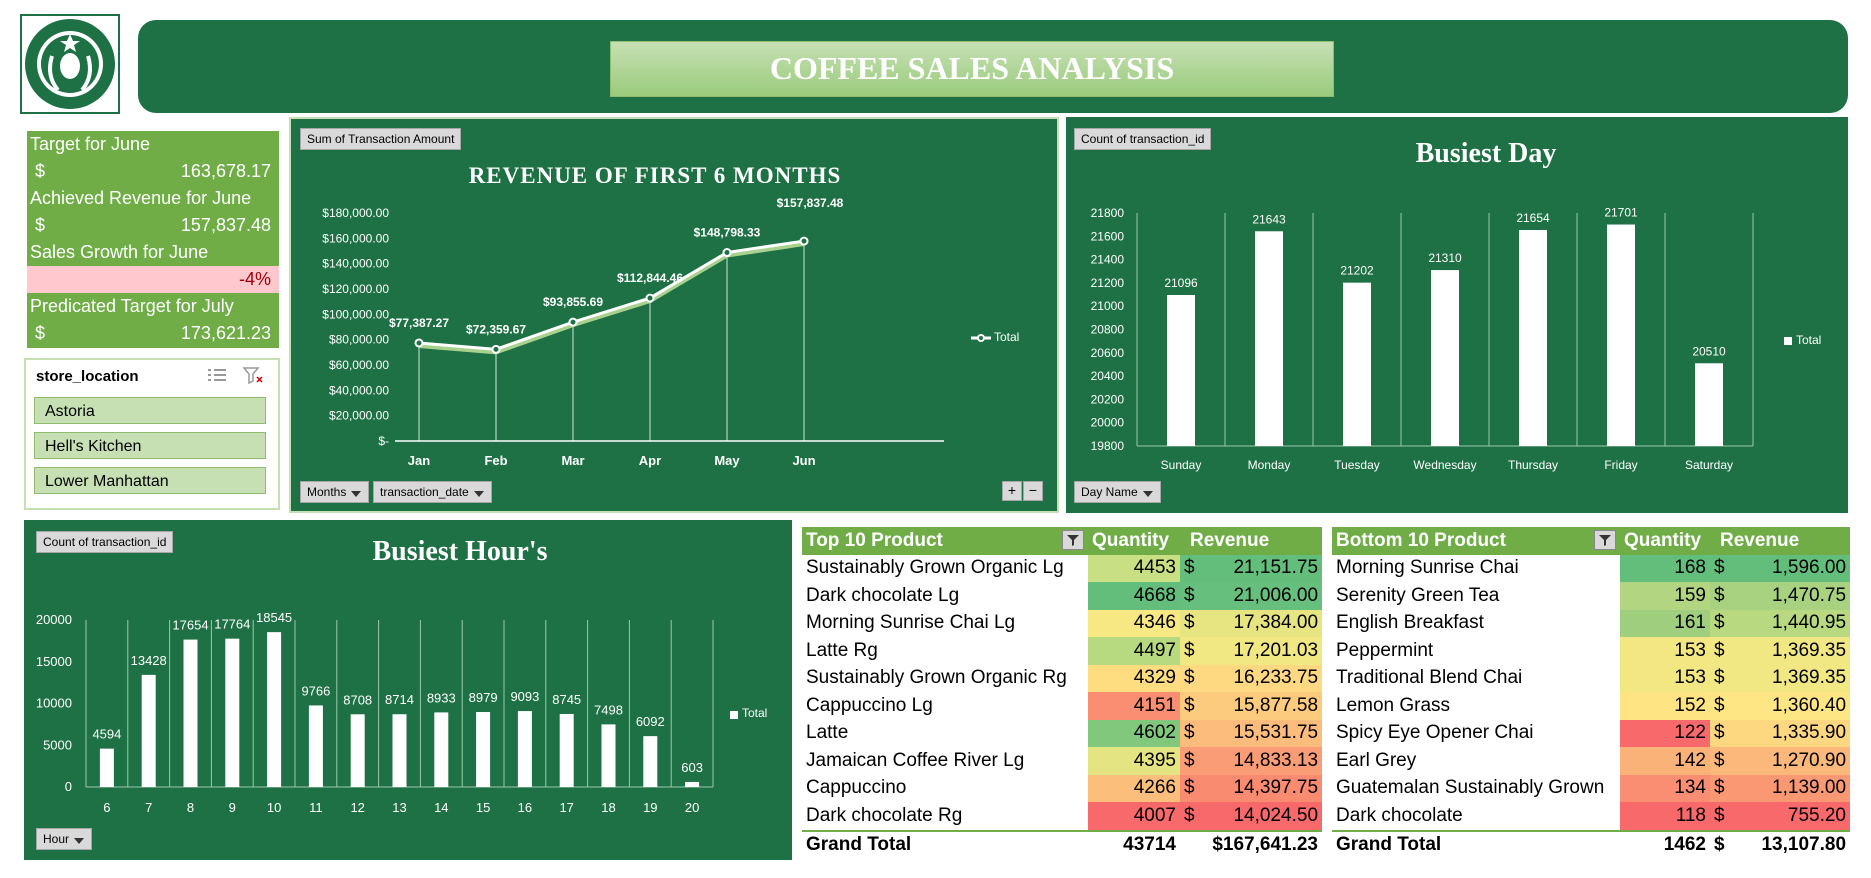  I want to click on hour-y-tick: 15000, so click(54, 661).